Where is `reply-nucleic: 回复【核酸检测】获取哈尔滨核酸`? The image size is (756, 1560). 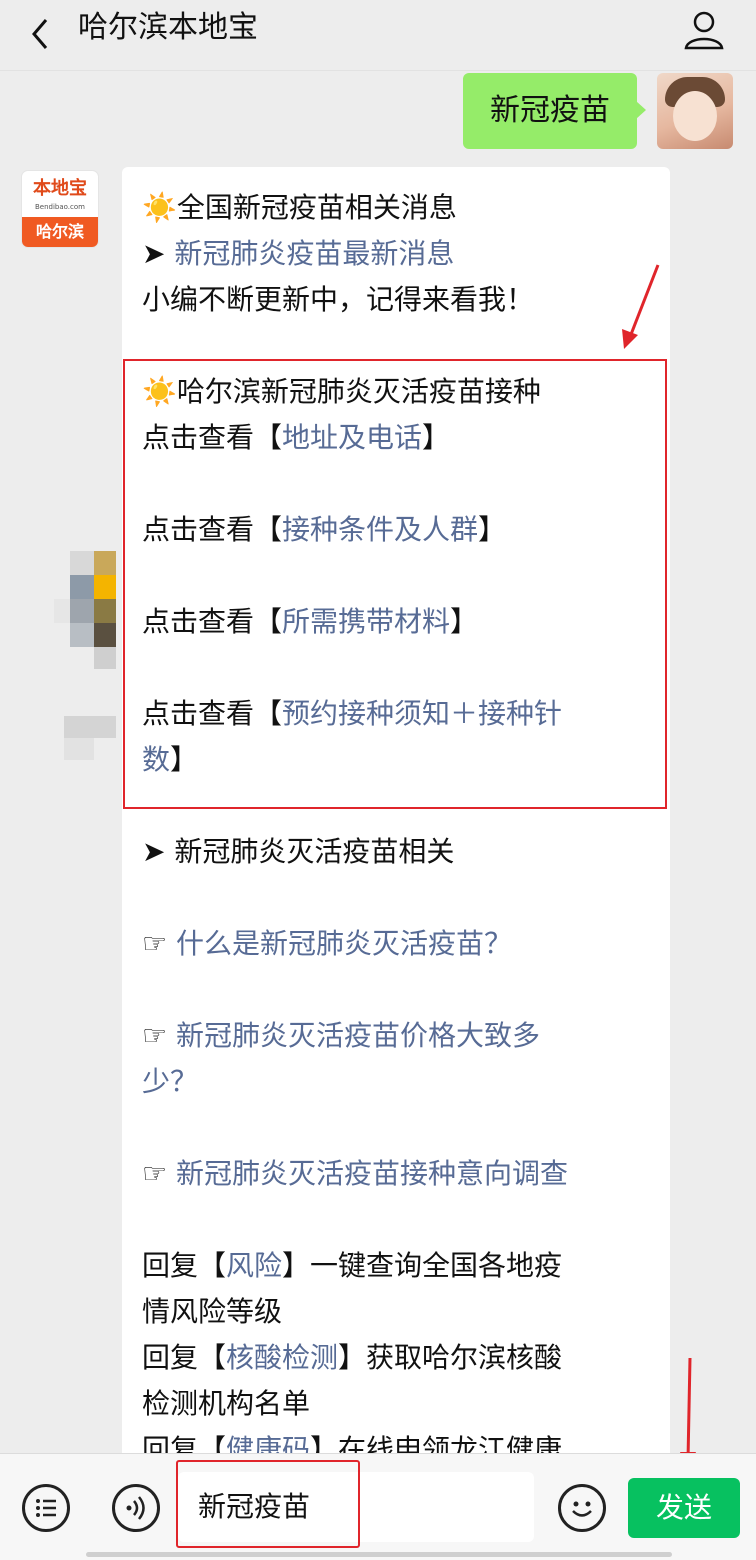 reply-nucleic: 回复【核酸检测】获取哈尔滨核酸 is located at coordinates (352, 1357).